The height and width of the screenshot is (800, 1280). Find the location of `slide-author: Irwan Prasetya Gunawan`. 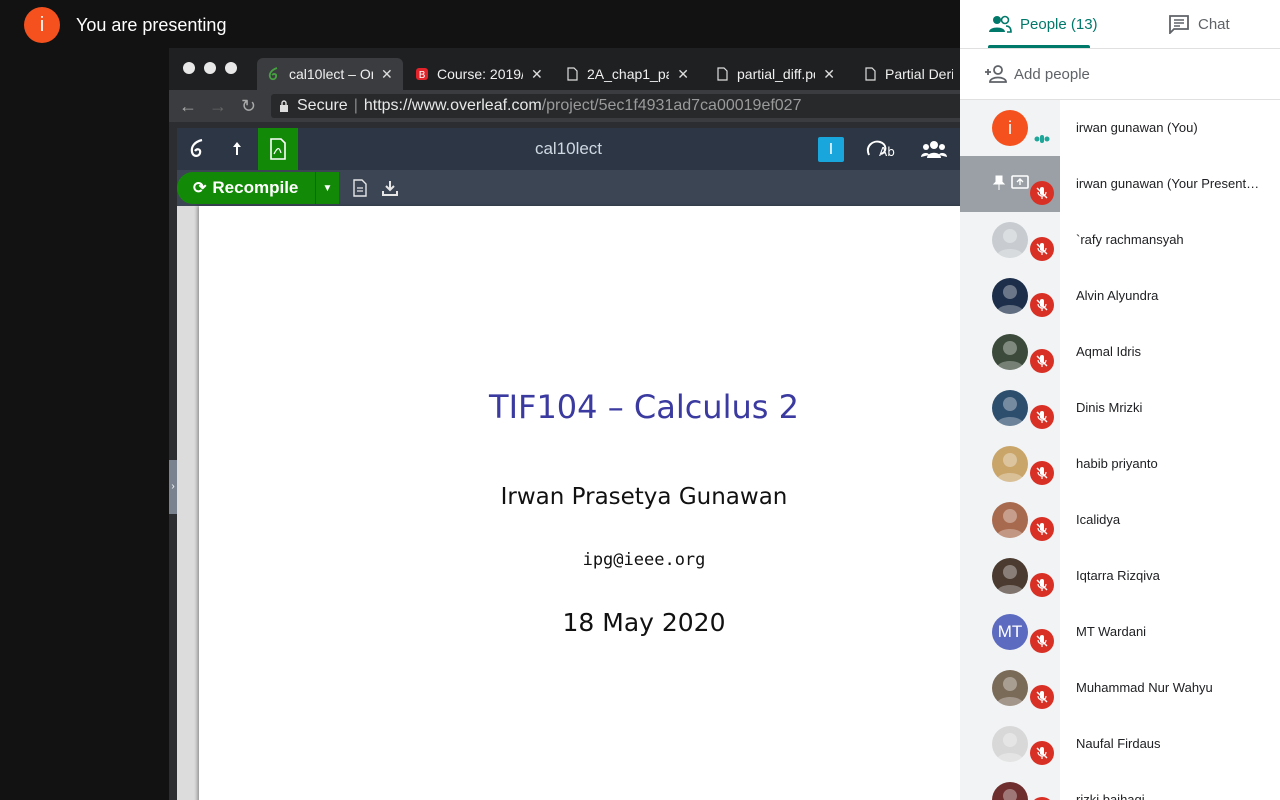

slide-author: Irwan Prasetya Gunawan is located at coordinates (644, 497).